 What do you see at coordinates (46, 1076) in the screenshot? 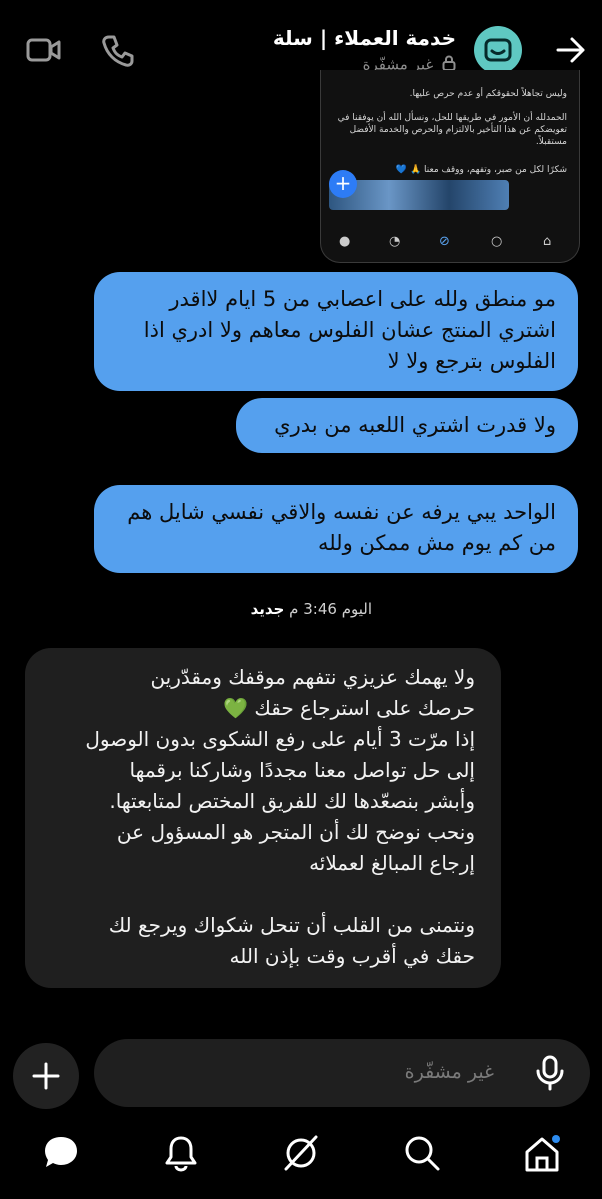
I see `attach-button` at bounding box center [46, 1076].